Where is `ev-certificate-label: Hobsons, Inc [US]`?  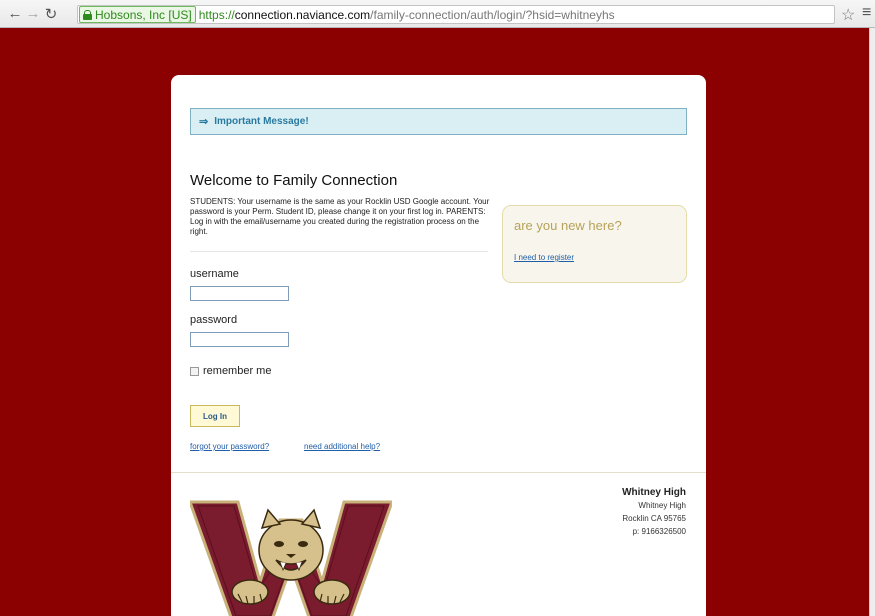 ev-certificate-label: Hobsons, Inc [US] is located at coordinates (143, 14).